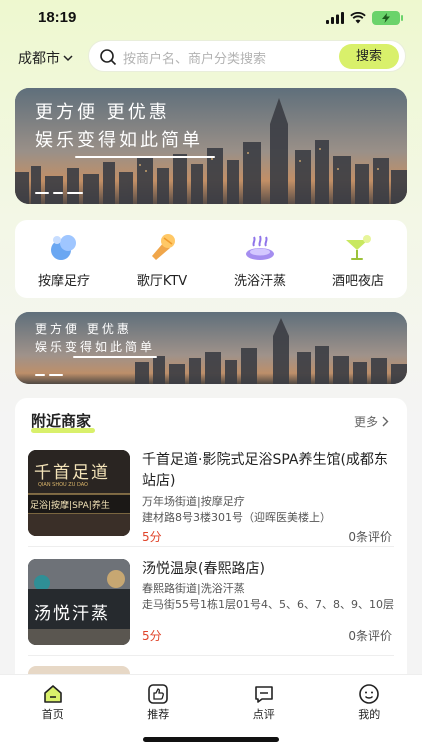 The image size is (422, 750). I want to click on city-label: 成都市, so click(39, 59).